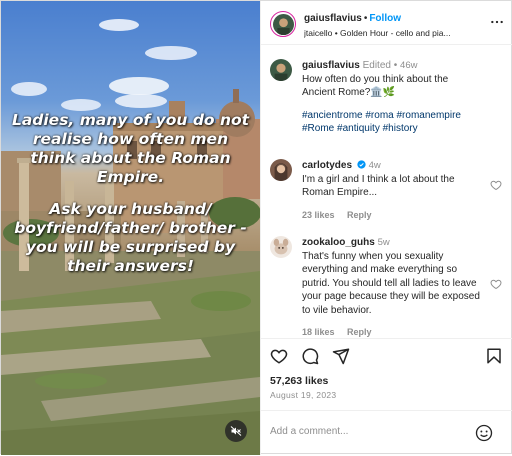  Describe the element at coordinates (494, 356) in the screenshot. I see `bookmark-icon` at that location.